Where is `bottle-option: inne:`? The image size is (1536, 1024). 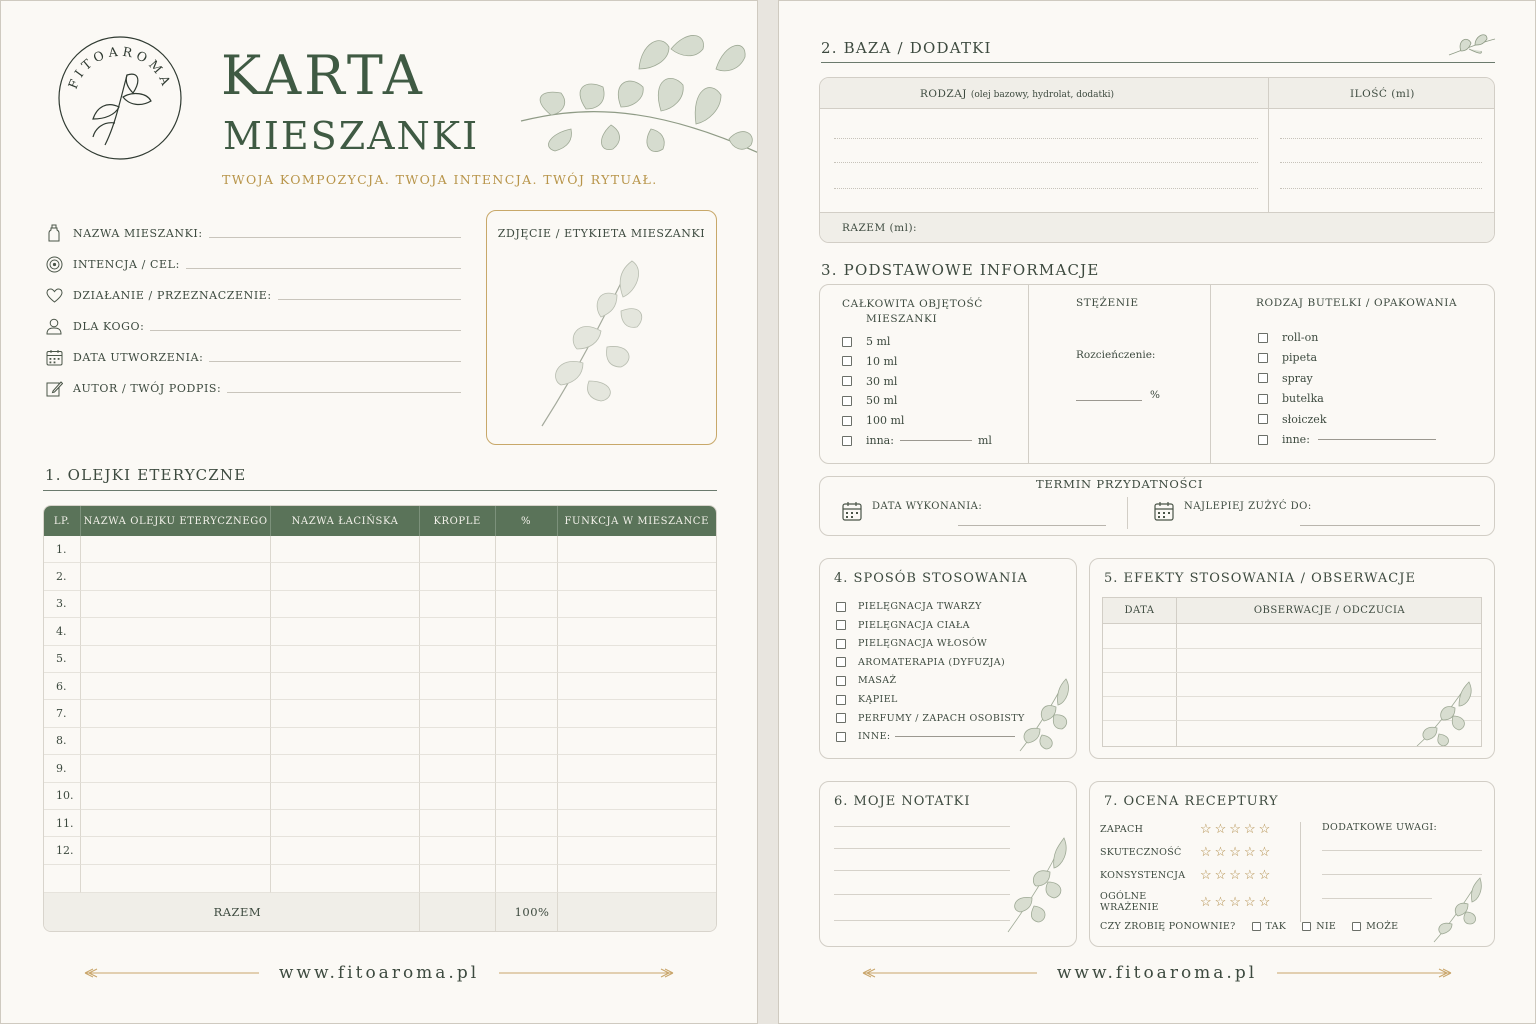
bottle-option: inne: is located at coordinates (1347, 439).